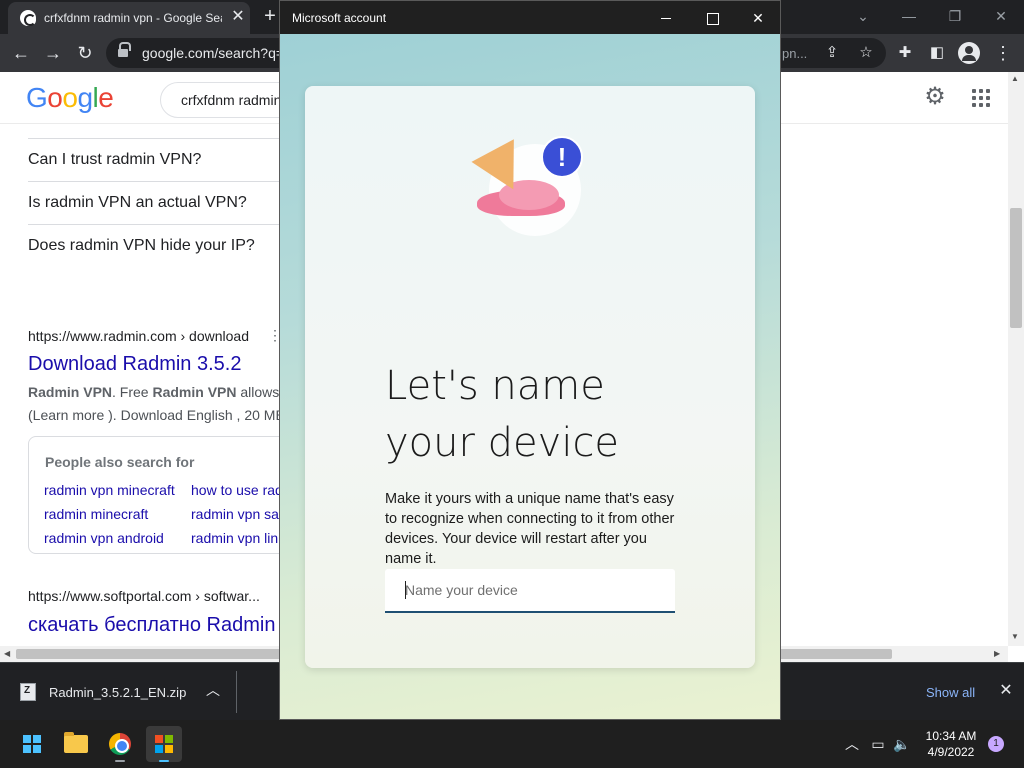  Describe the element at coordinates (852, 744) in the screenshot. I see `show-hidden-icons-chevron-icon: ︿` at that location.